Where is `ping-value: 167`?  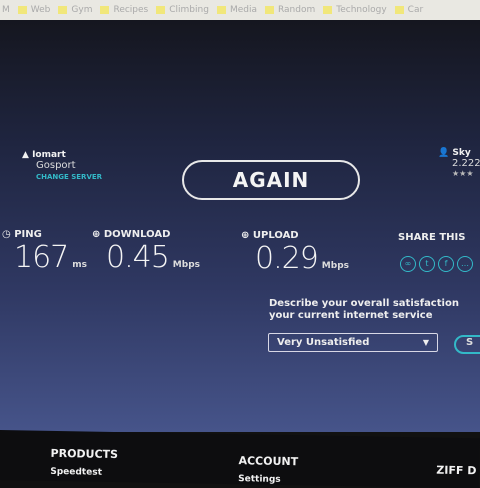 ping-value: 167 is located at coordinates (41, 257).